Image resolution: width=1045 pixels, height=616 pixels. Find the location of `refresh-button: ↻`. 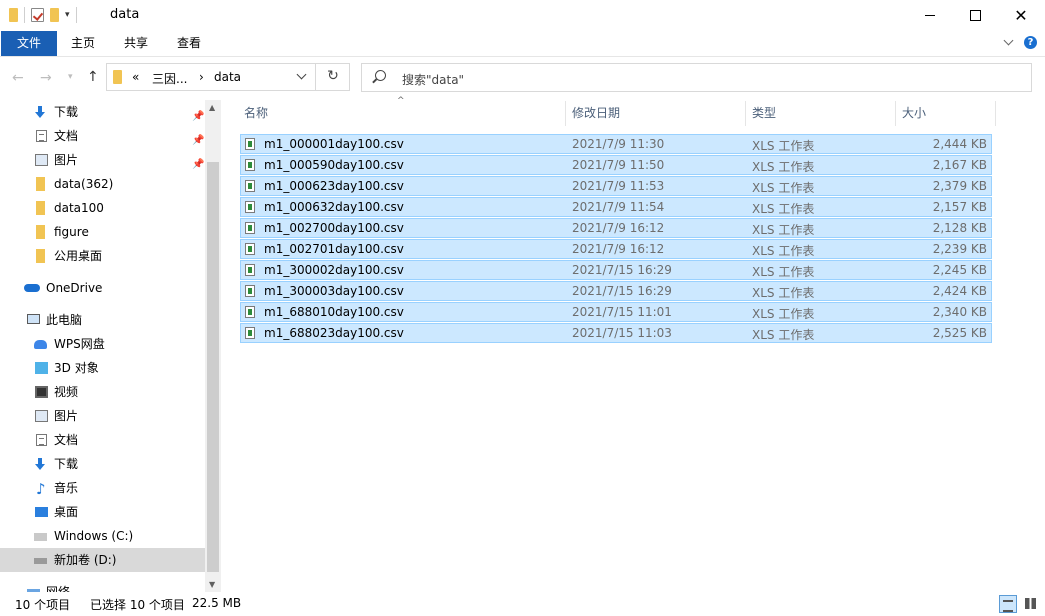

refresh-button: ↻ is located at coordinates (332, 77).